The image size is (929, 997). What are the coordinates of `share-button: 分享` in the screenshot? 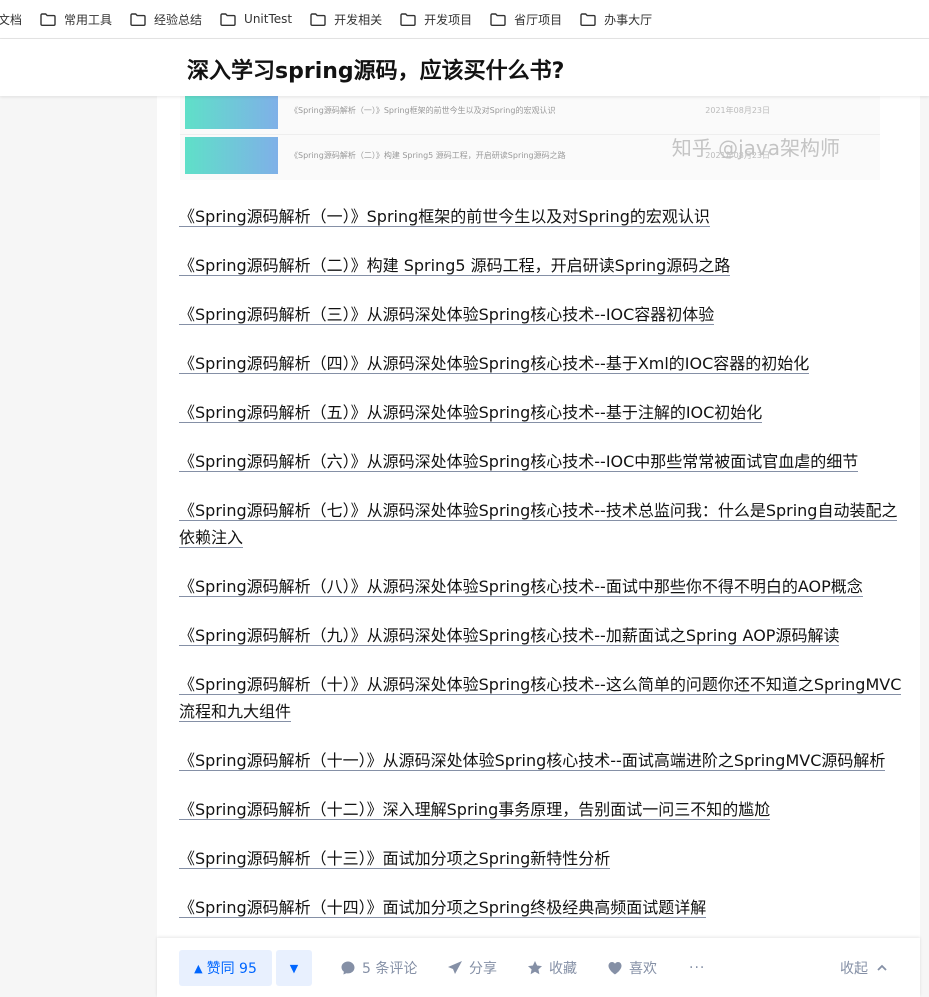 It's located at (472, 968).